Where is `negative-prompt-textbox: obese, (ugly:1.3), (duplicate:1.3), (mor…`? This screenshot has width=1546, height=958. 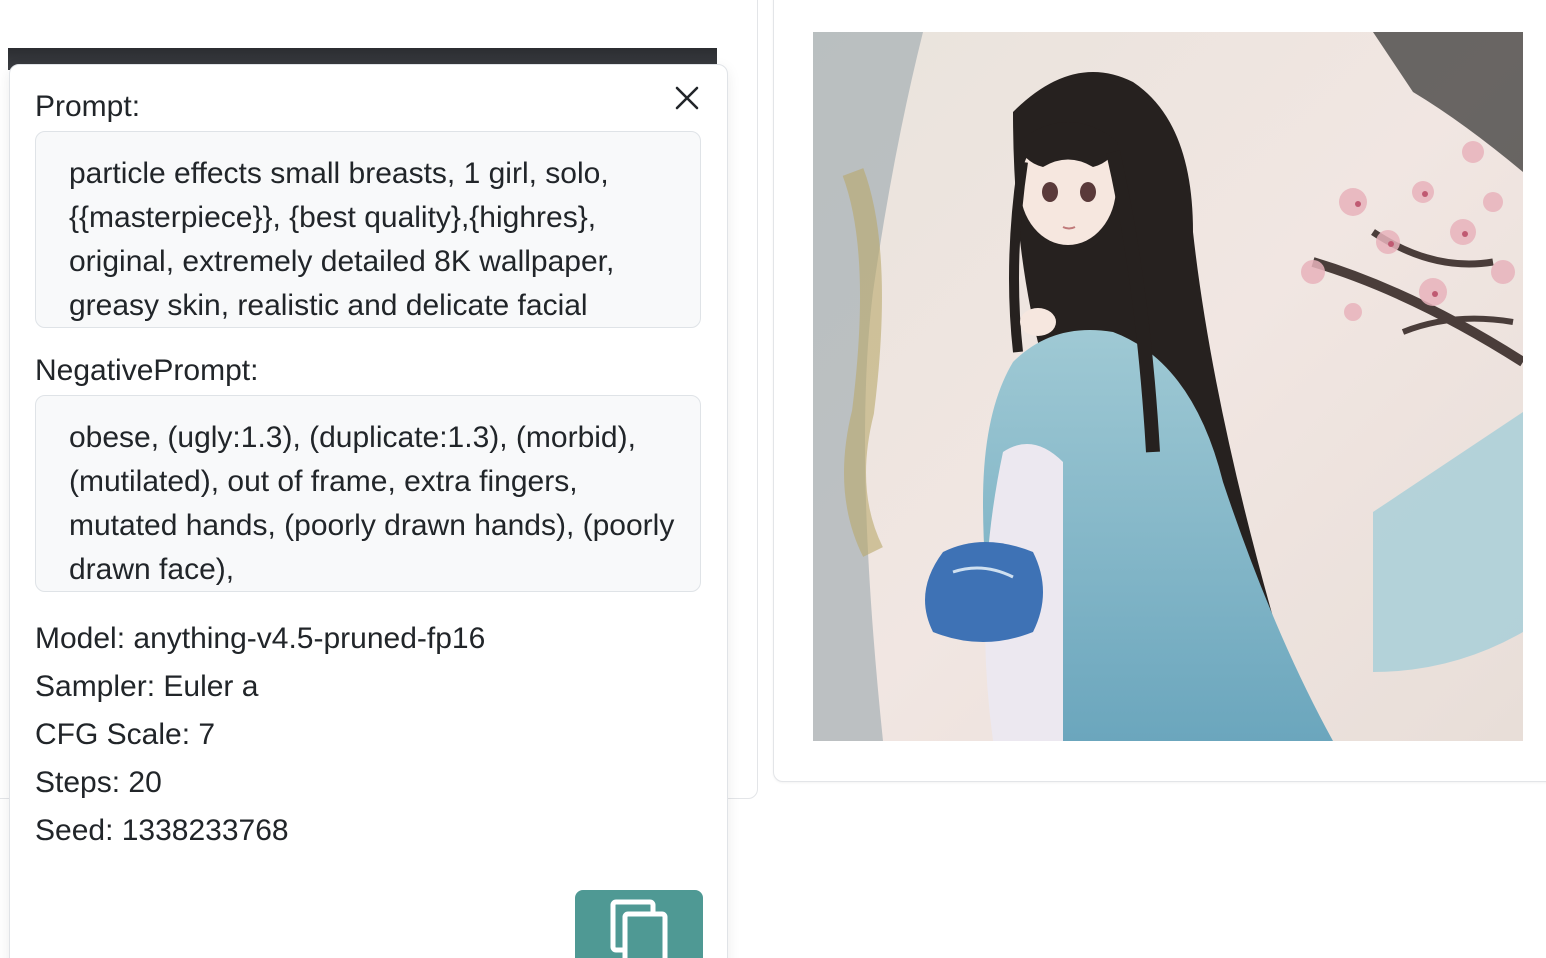
negative-prompt-textbox: obese, (ugly:1.3), (duplicate:1.3), (mor… is located at coordinates (368, 493).